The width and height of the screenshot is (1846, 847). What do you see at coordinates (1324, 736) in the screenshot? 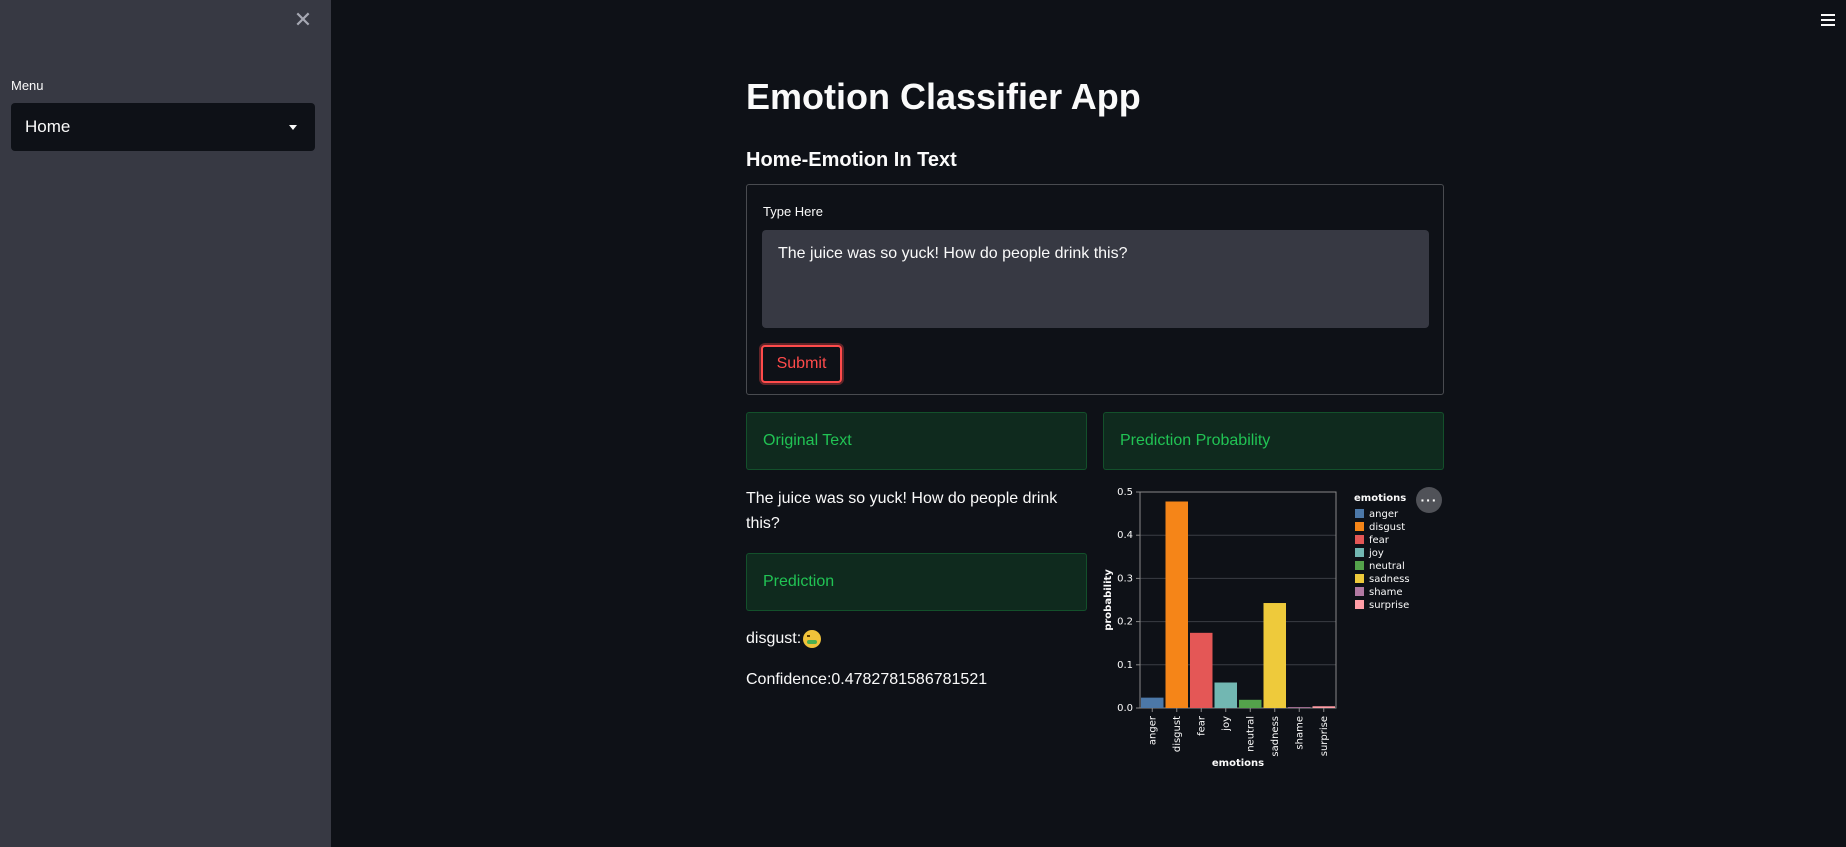
I see `x-tick-label: surprise` at bounding box center [1324, 736].